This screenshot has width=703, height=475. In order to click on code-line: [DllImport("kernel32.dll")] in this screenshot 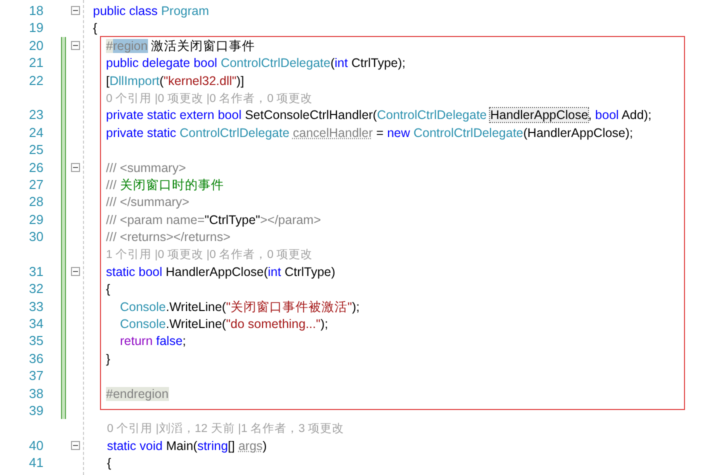, I will do `click(175, 81)`.